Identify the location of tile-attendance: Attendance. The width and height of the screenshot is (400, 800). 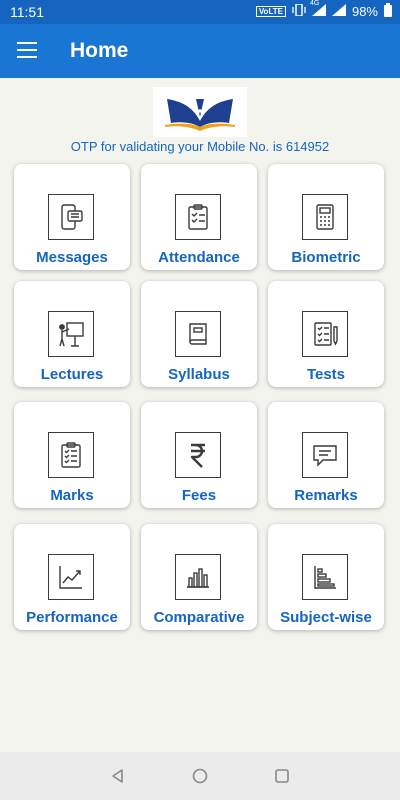
(199, 217).